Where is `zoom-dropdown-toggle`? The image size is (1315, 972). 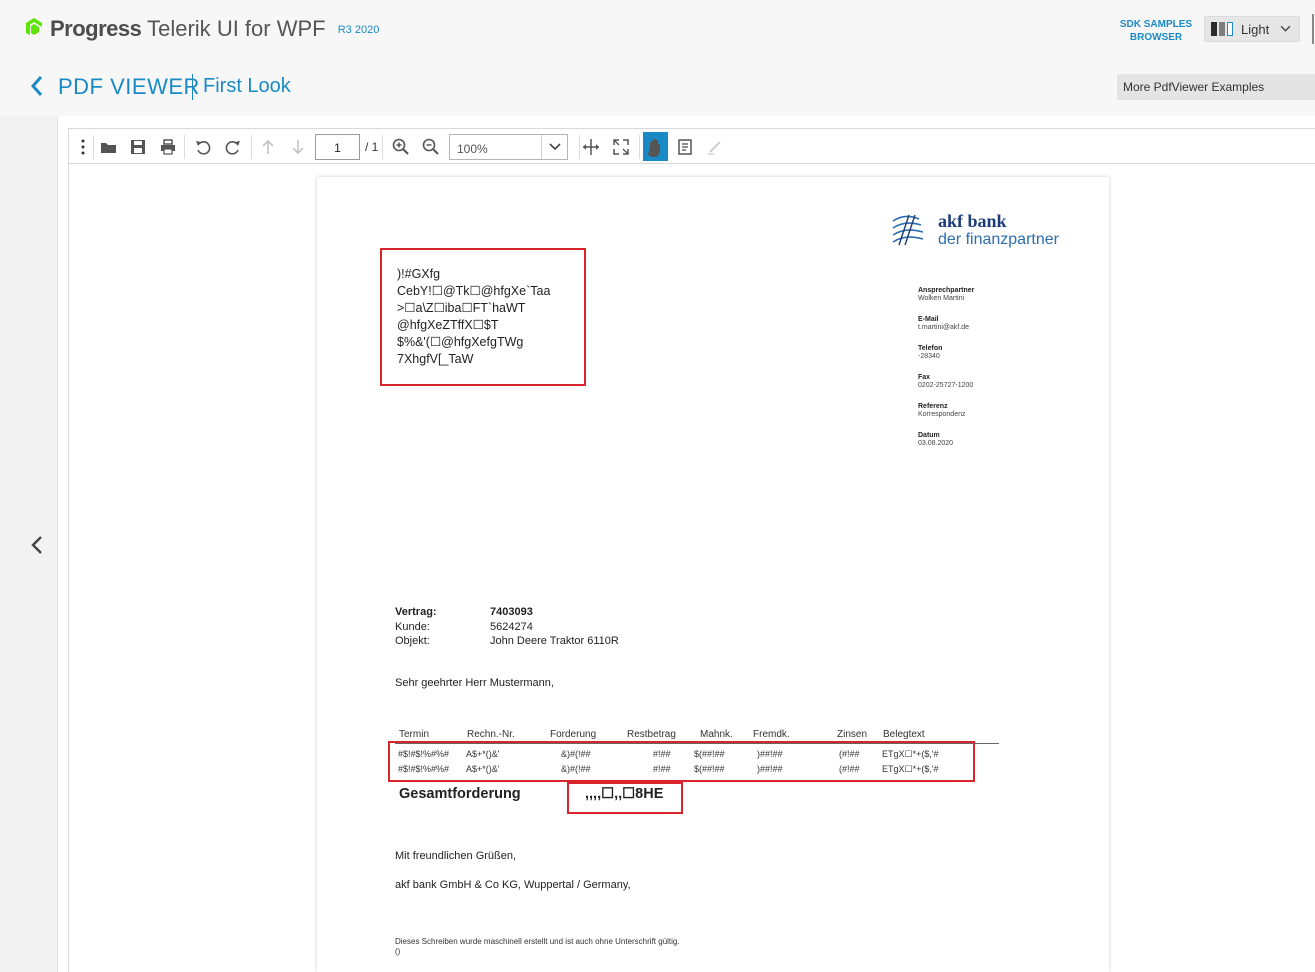
zoom-dropdown-toggle is located at coordinates (554, 147).